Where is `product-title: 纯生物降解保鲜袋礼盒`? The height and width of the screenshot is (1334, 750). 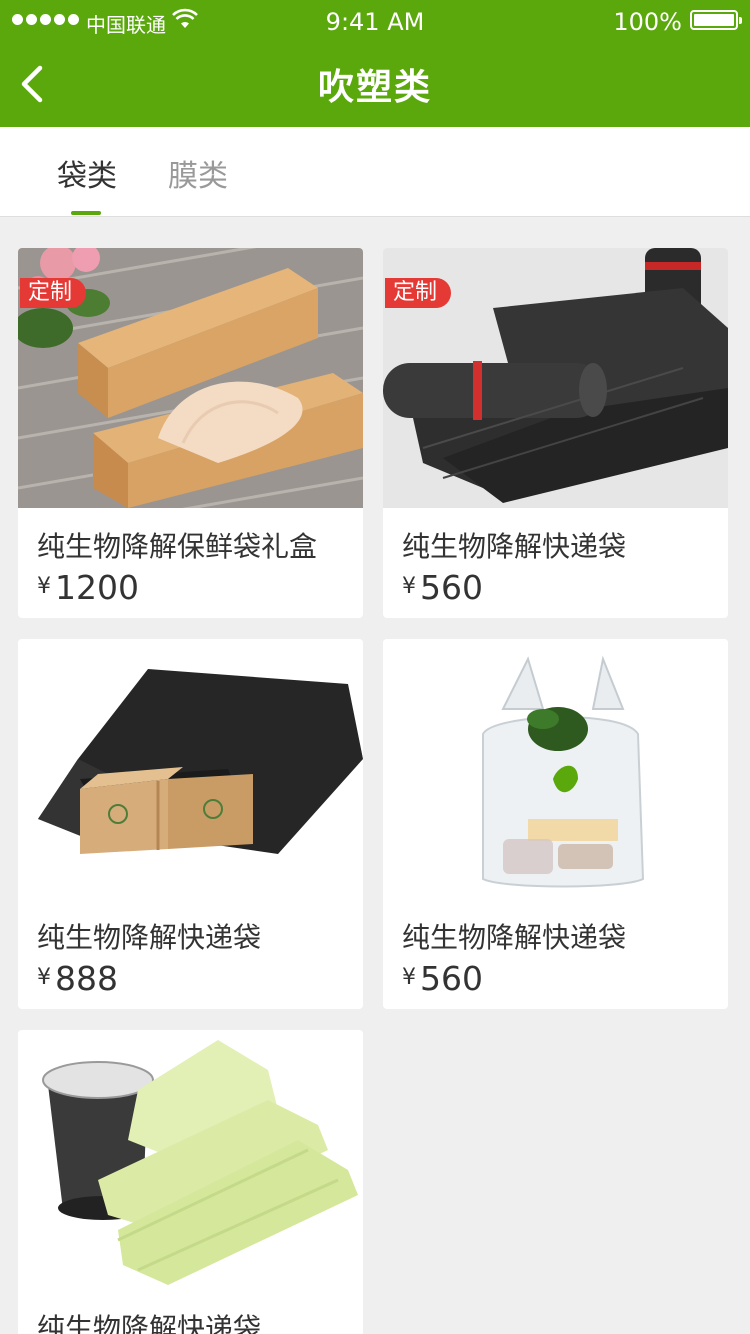
product-title: 纯生物降解保鲜袋礼盒 is located at coordinates (177, 546).